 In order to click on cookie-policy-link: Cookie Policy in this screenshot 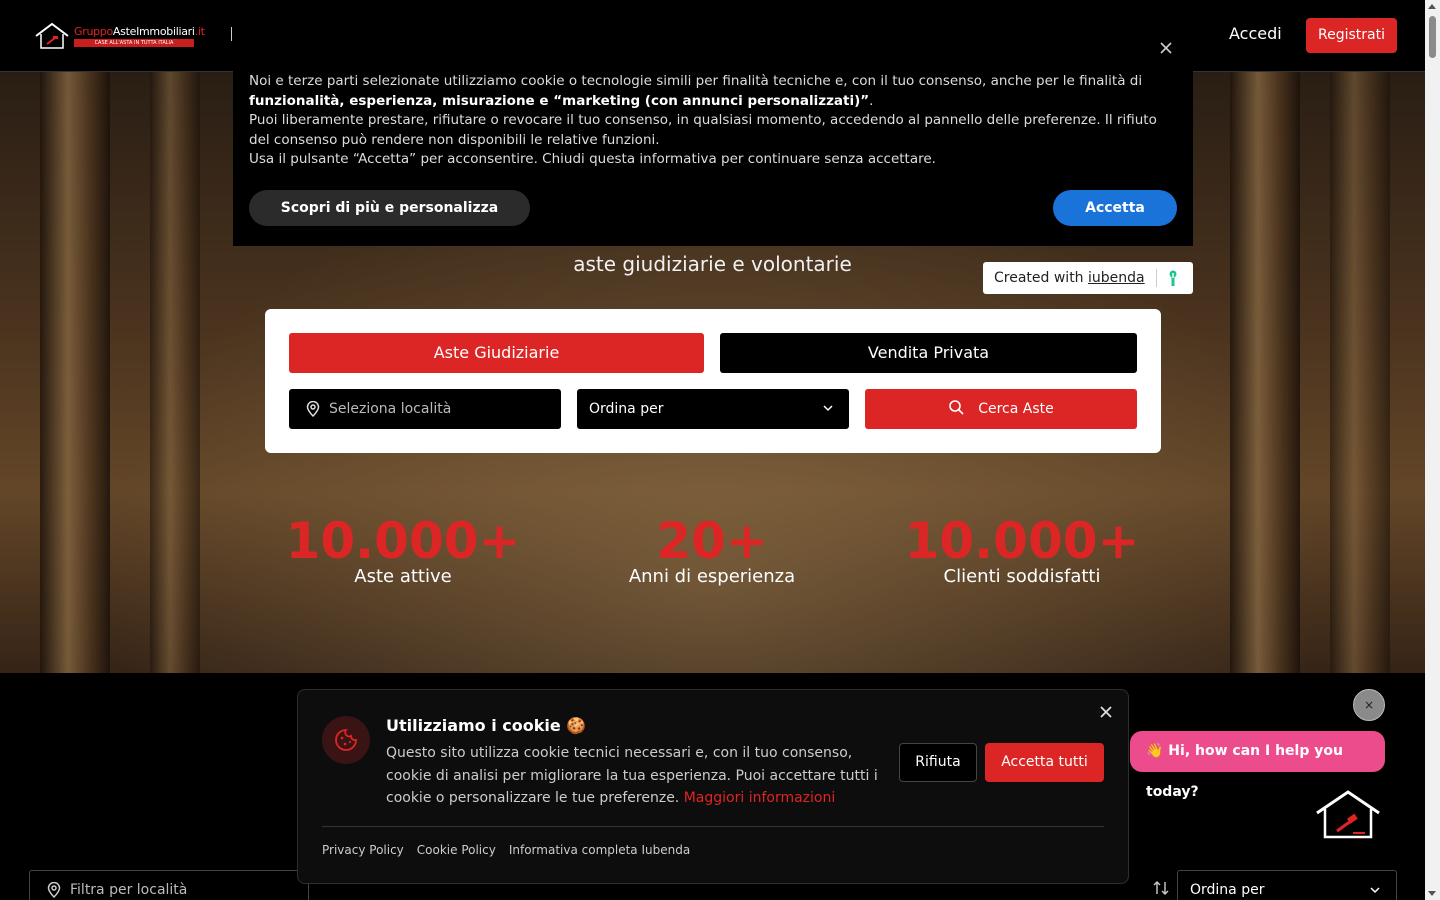, I will do `click(456, 850)`.